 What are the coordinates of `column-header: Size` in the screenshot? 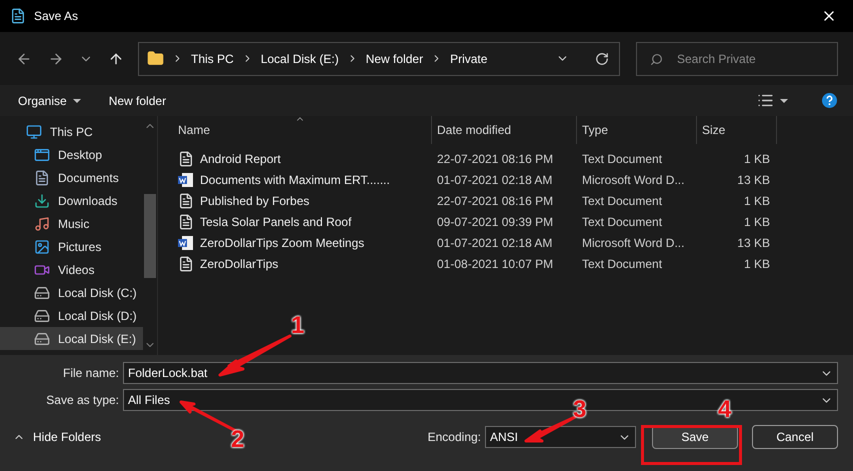 It's located at (737, 130).